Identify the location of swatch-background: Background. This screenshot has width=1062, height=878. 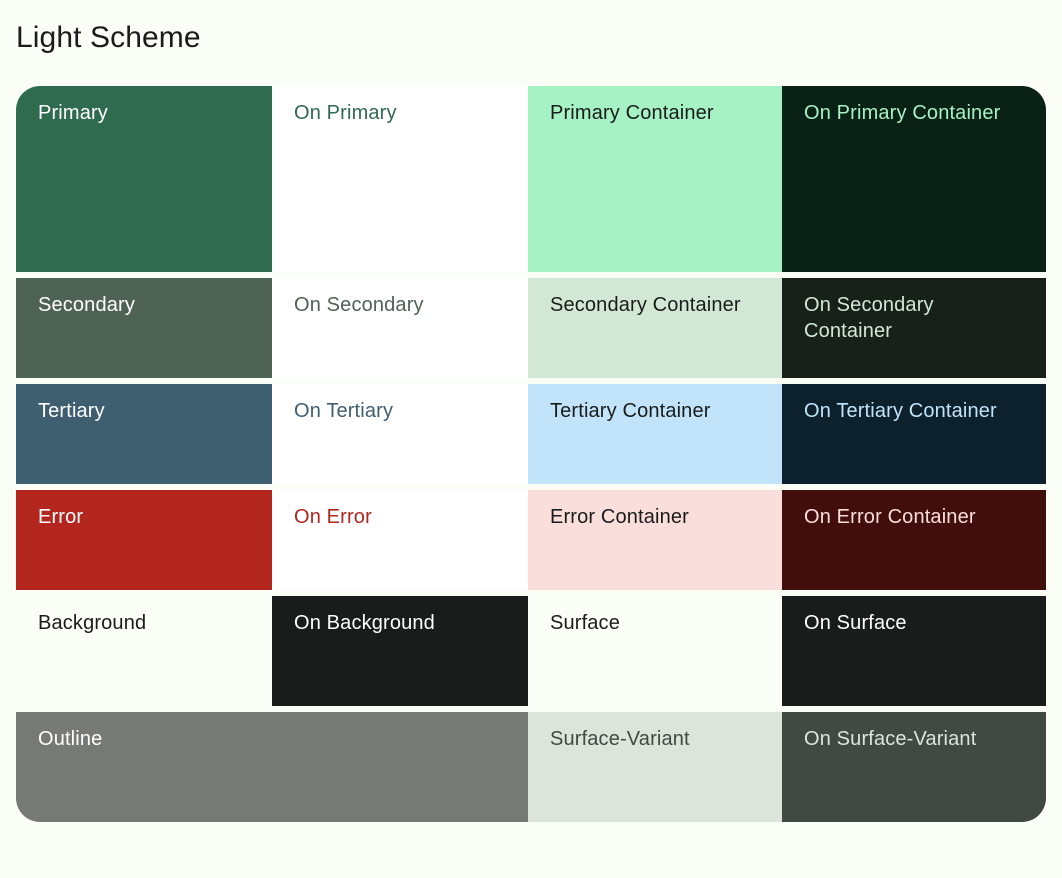
(144, 651).